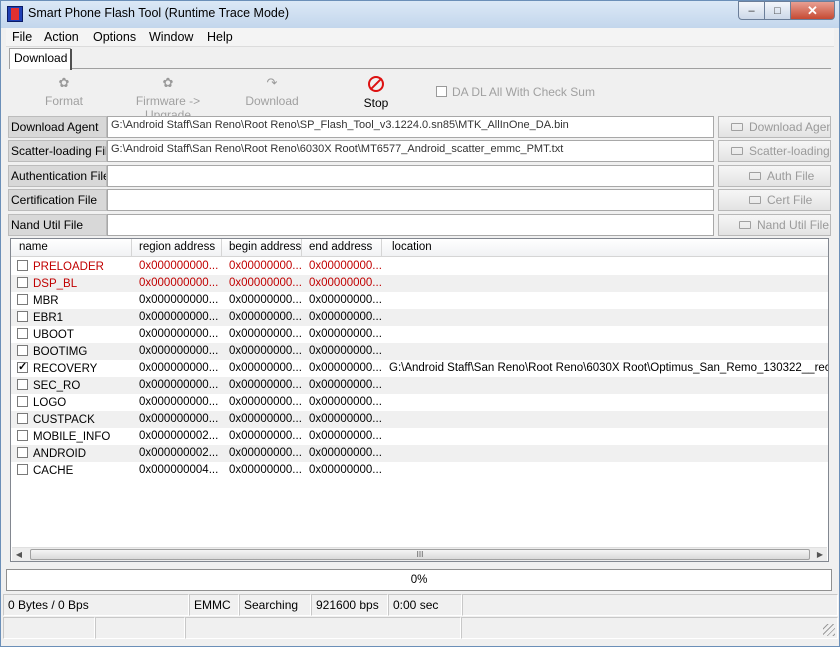  Describe the element at coordinates (523, 92) in the screenshot. I see `da-checksum-label: DA DL All With Check Sum` at that location.